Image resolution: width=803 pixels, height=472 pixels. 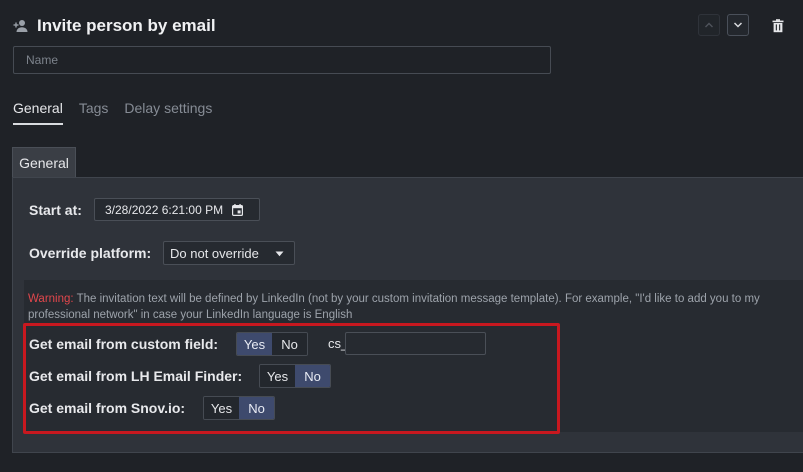 I want to click on move-up-button, so click(x=709, y=25).